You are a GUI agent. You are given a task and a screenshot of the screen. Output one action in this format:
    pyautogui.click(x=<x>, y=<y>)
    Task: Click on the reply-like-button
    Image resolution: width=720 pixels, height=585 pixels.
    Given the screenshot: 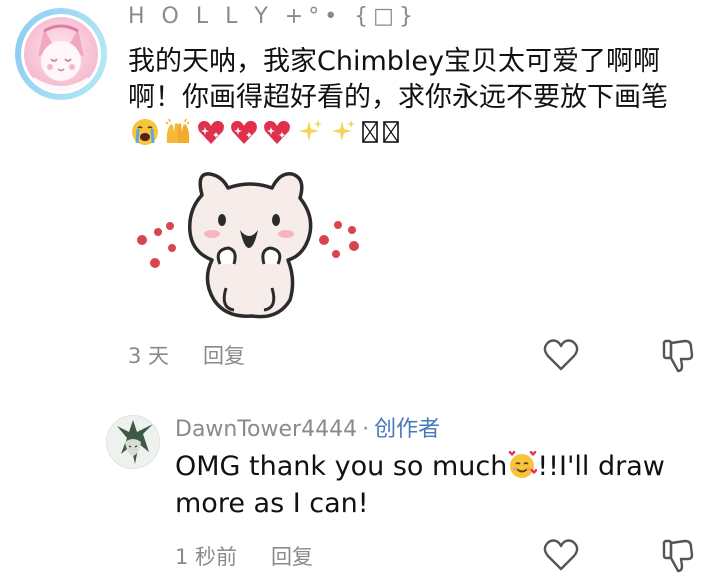 What is the action you would take?
    pyautogui.click(x=561, y=557)
    